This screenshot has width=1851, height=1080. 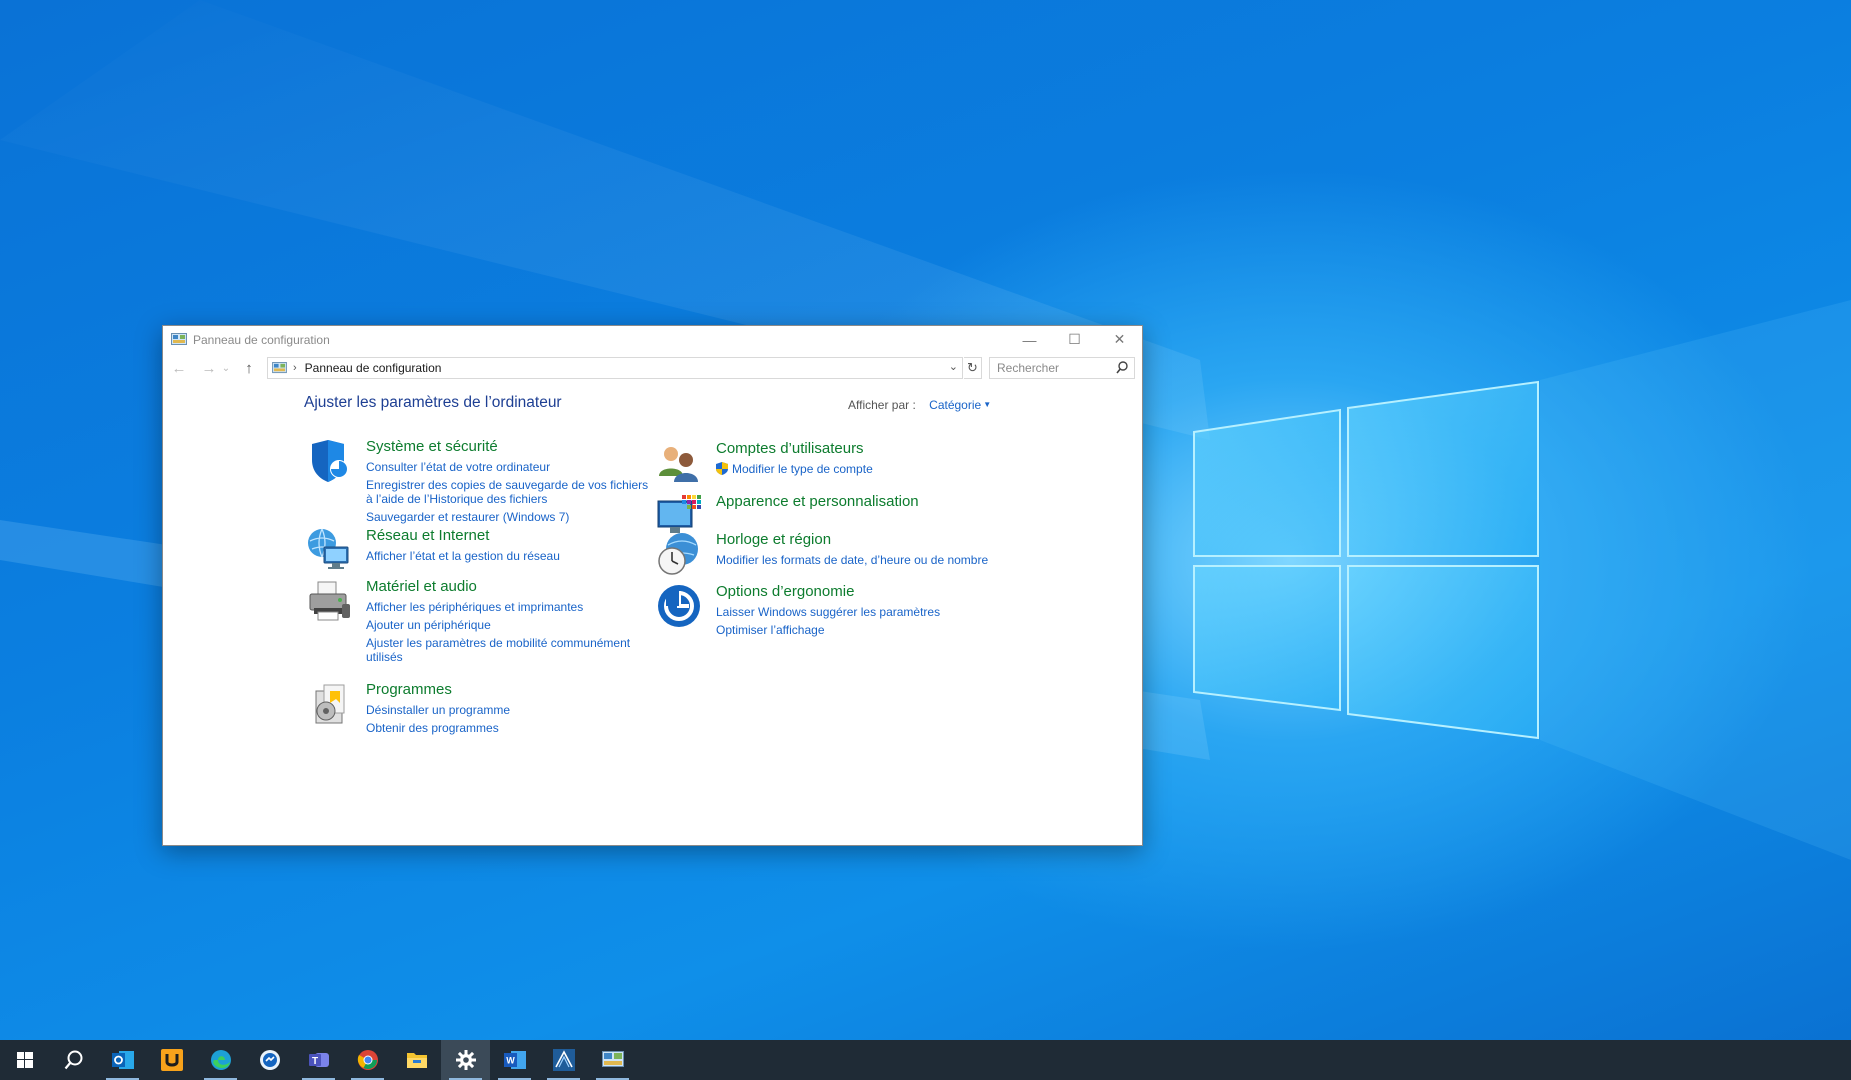 I want to click on taskbar-edge, so click(x=220, y=1060).